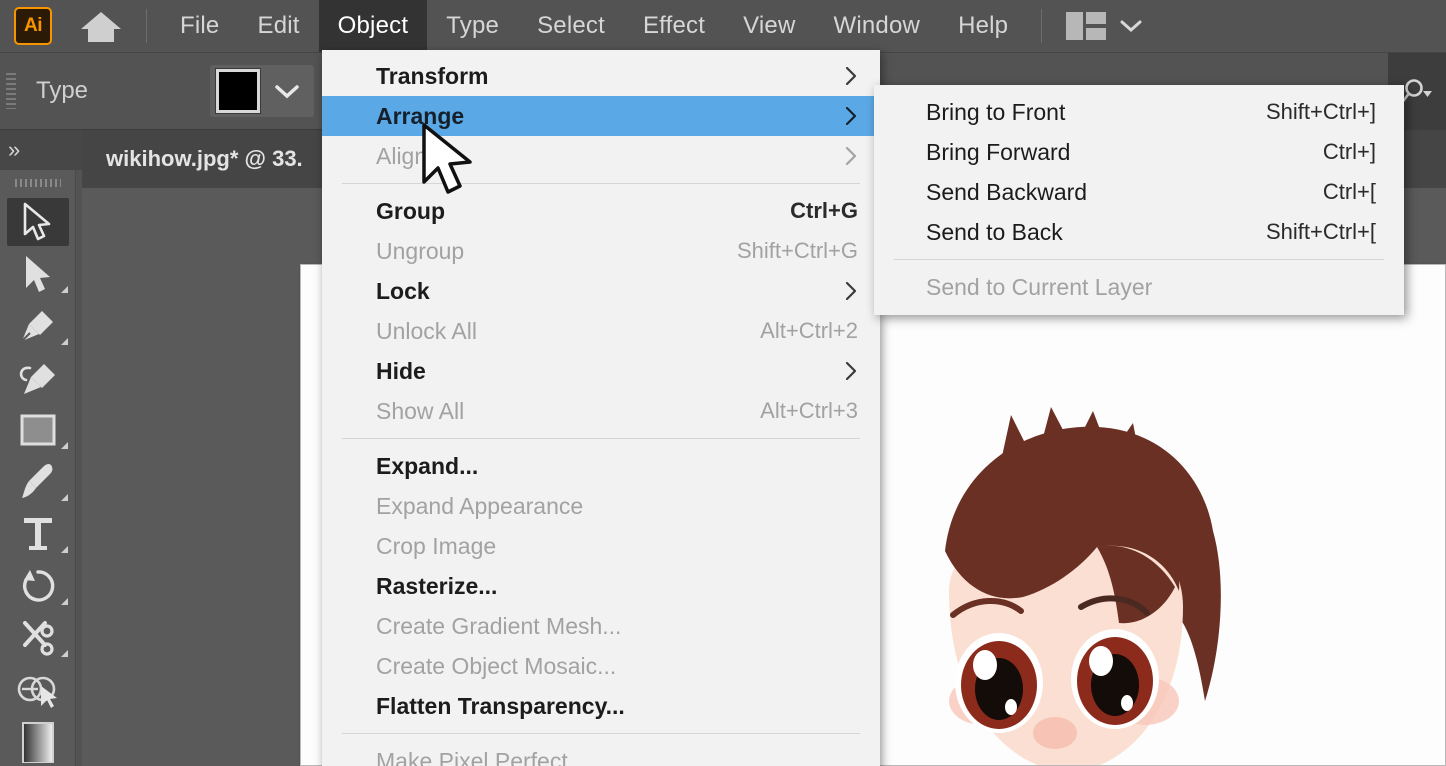 The image size is (1446, 766). I want to click on menu-item-make-pixel-perfect: Make Pixel Perfect, so click(601, 753).